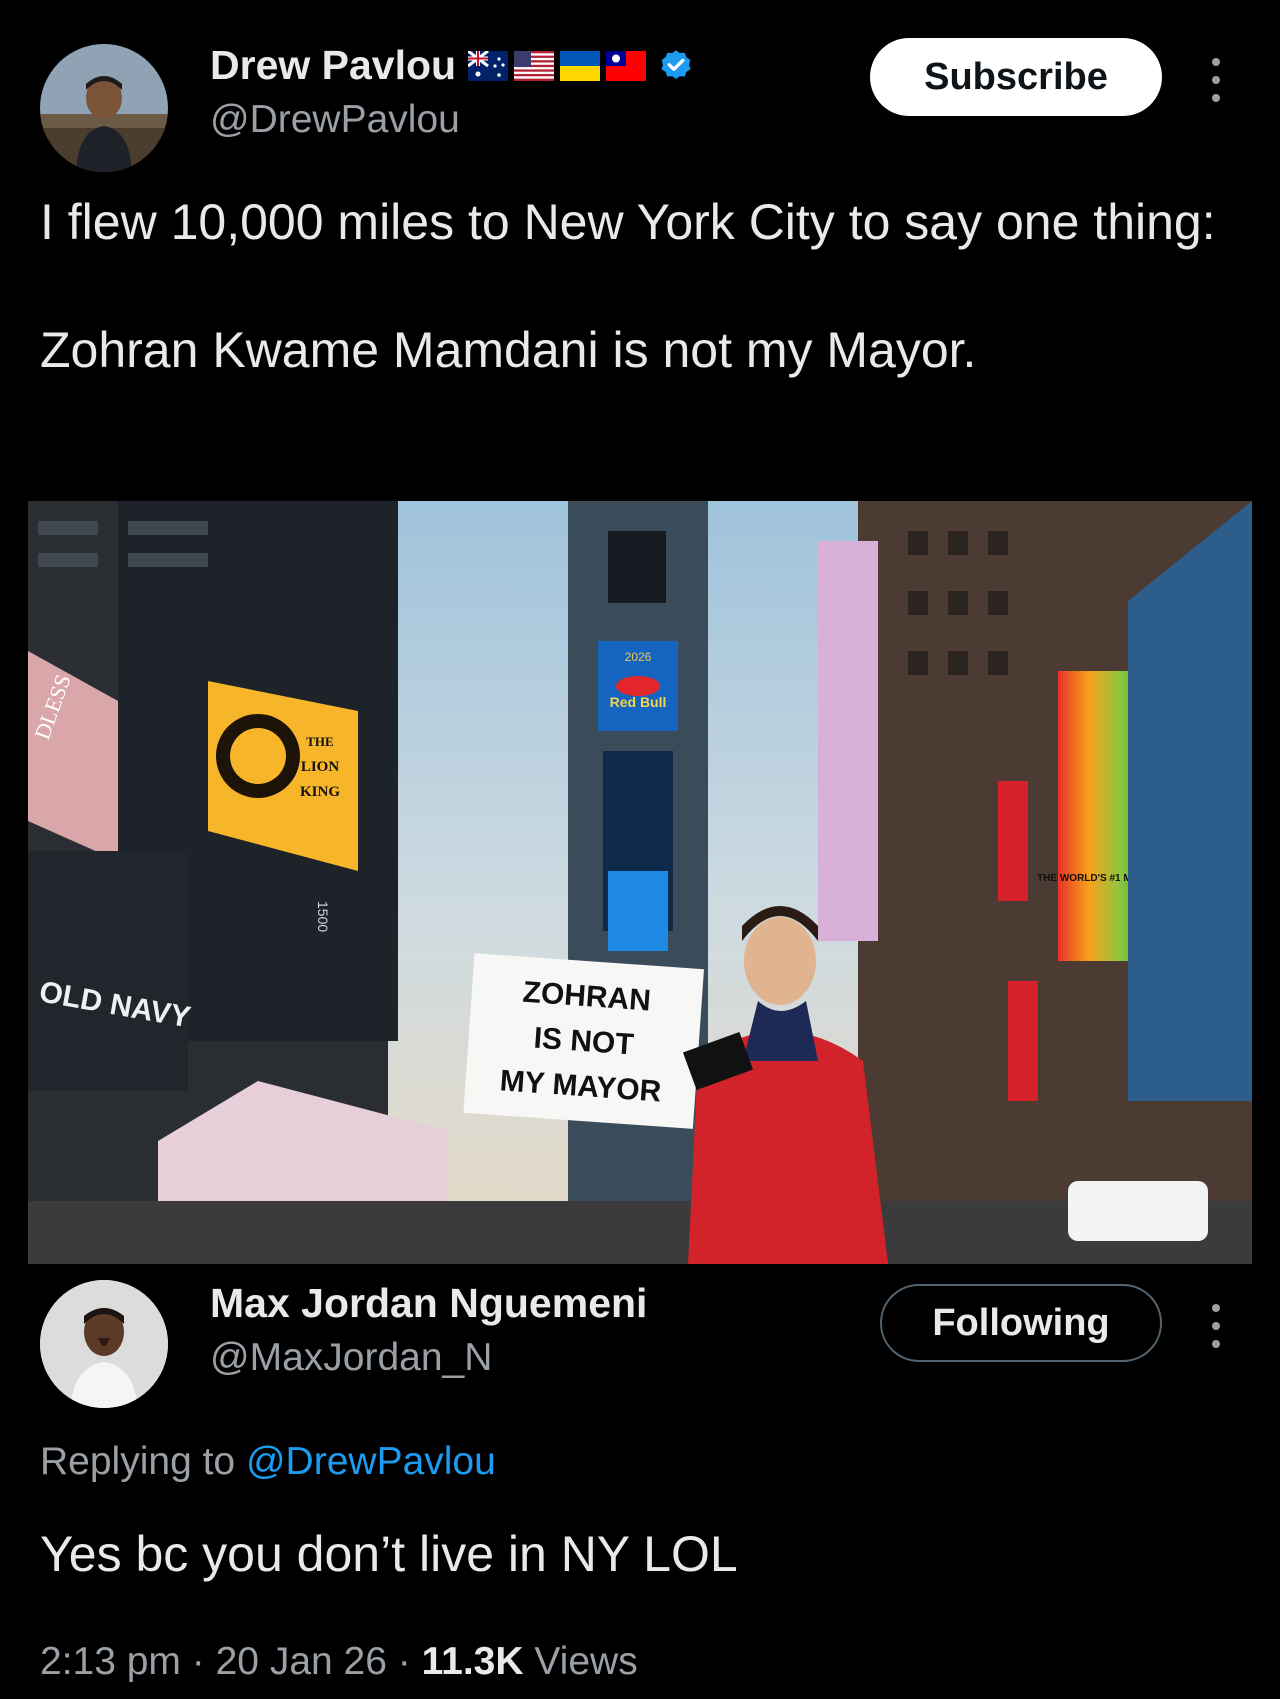 This screenshot has width=1280, height=1699. Describe the element at coordinates (428, 1303) in the screenshot. I see `reply-author-name: Max Jordan Nguemeni` at that location.